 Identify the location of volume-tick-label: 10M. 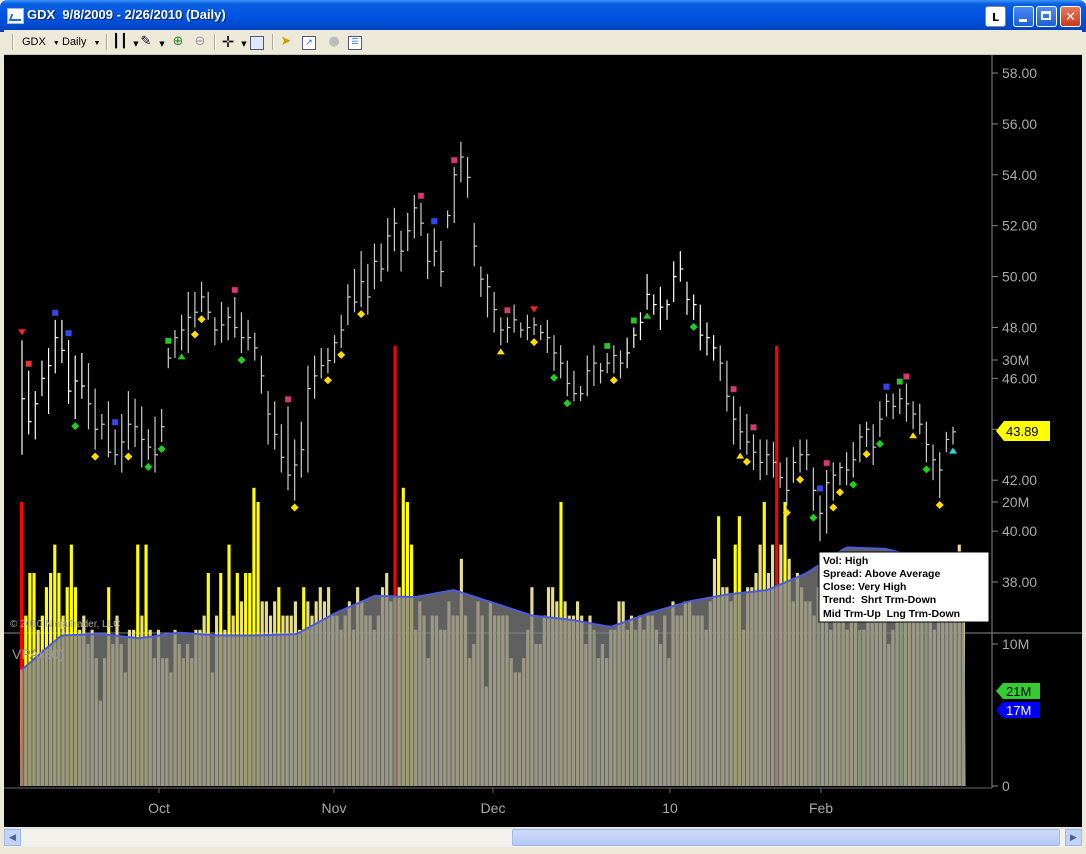
(1015, 644).